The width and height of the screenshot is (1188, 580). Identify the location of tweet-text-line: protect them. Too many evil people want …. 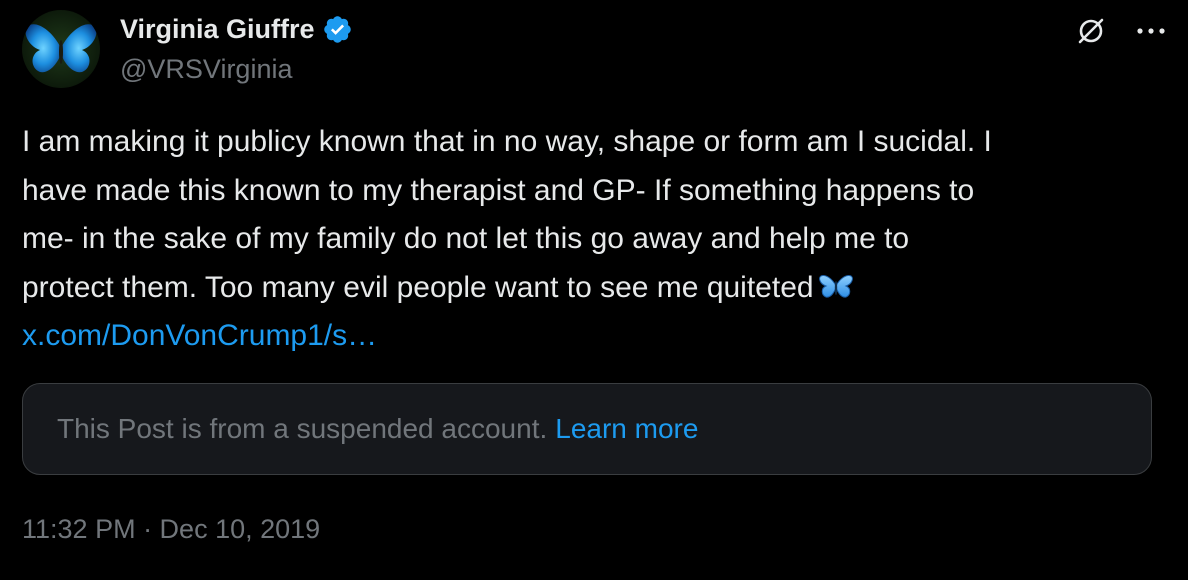
(418, 287).